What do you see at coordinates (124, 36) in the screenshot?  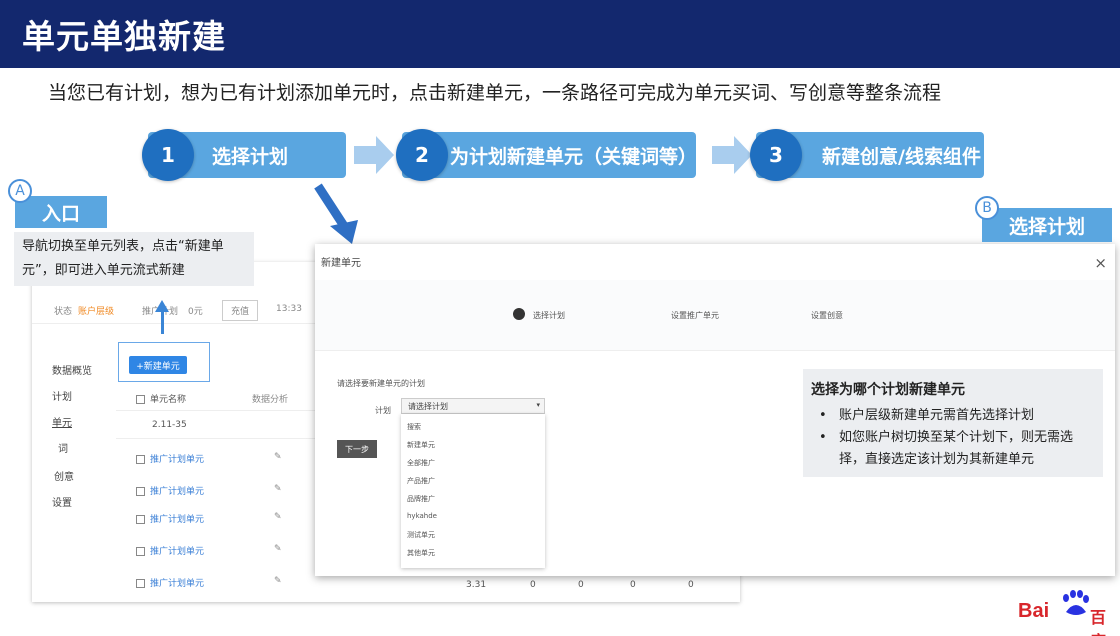 I see `page-title: 单元单独新建` at bounding box center [124, 36].